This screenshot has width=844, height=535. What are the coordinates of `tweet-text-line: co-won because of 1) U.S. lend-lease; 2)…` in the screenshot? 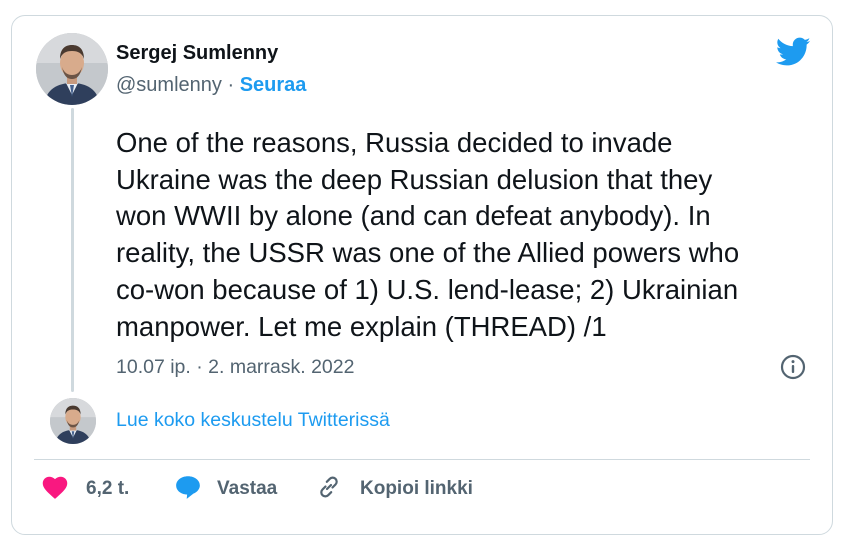 It's located at (427, 289).